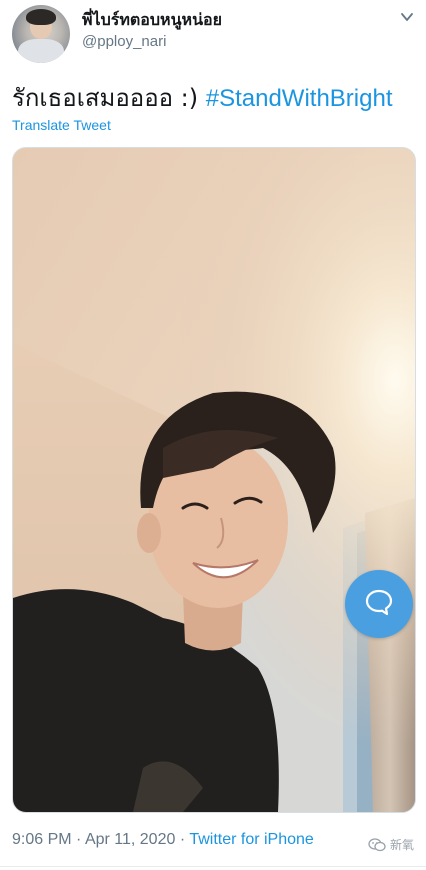 The height and width of the screenshot is (870, 426). What do you see at coordinates (407, 17) in the screenshot?
I see `chevron-down-icon` at bounding box center [407, 17].